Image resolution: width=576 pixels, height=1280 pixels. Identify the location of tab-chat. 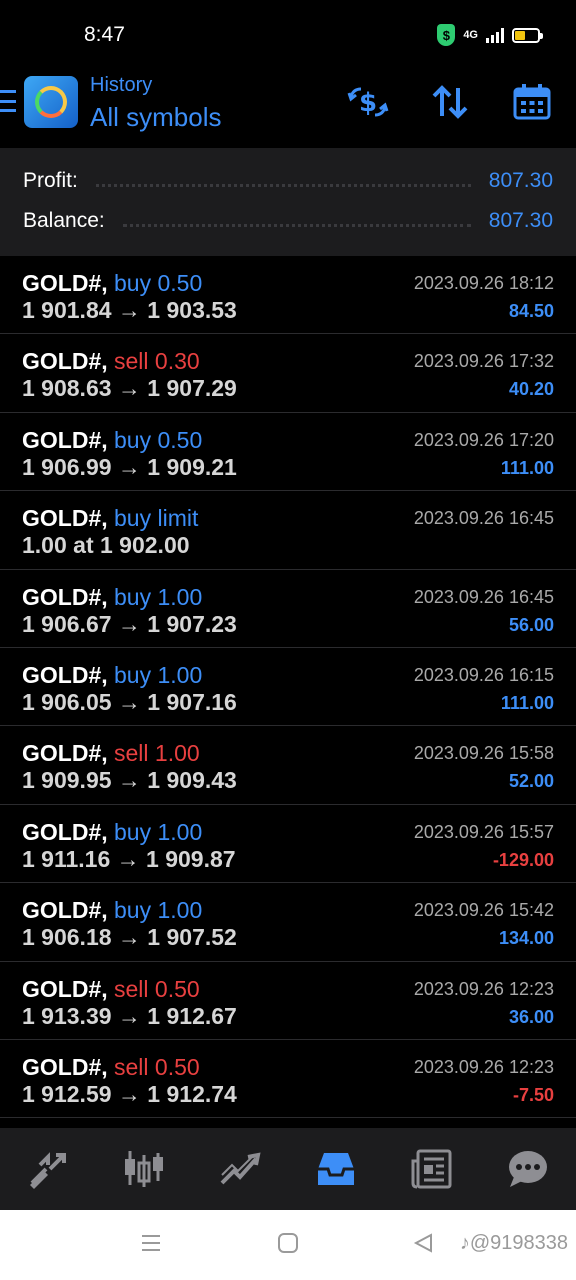
(528, 1169).